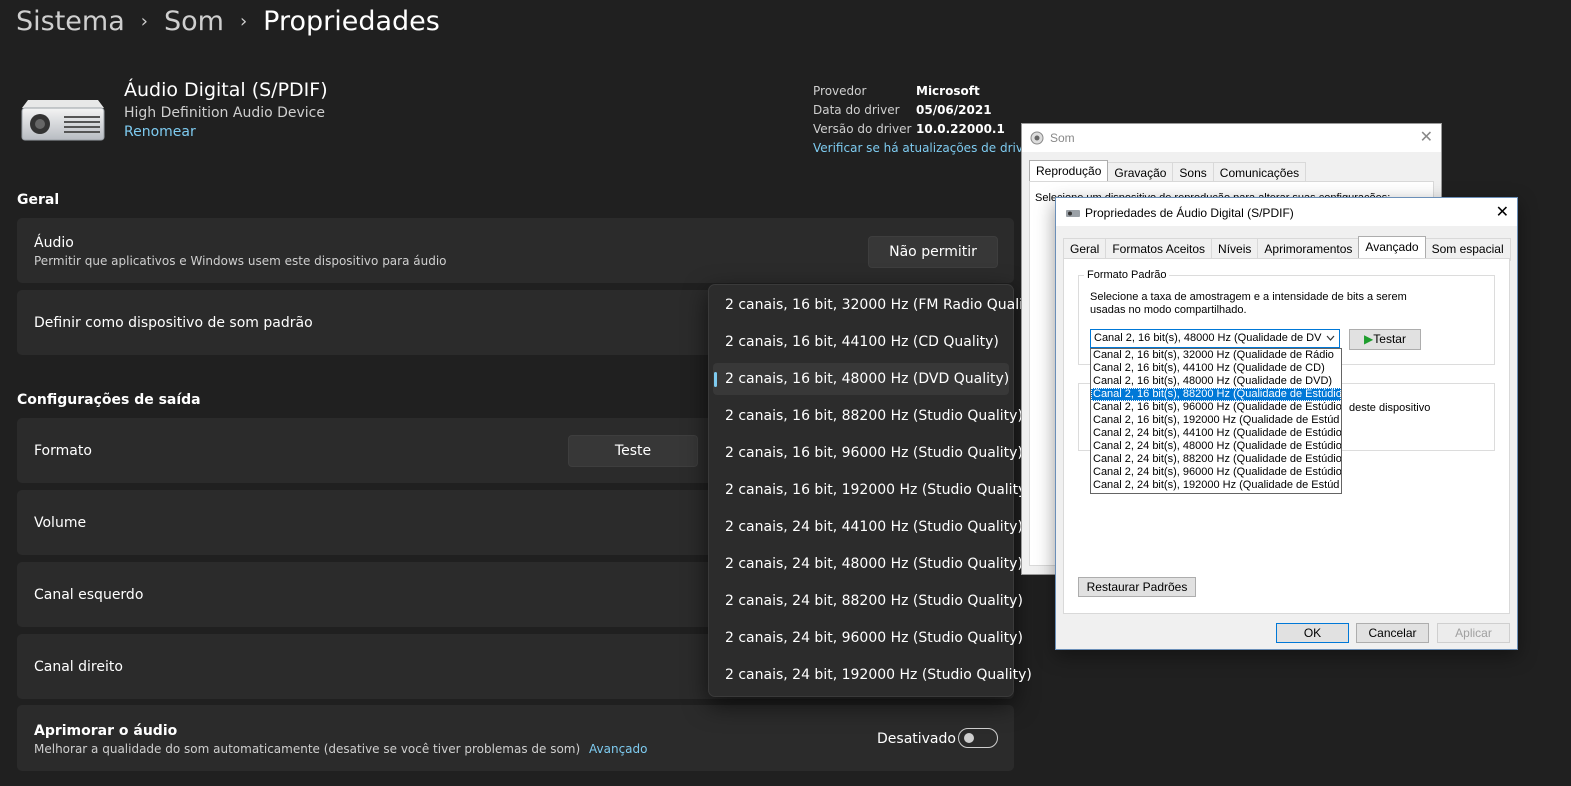 The width and height of the screenshot is (1571, 786). I want to click on sound-dialog-title: Som, so click(1062, 138).